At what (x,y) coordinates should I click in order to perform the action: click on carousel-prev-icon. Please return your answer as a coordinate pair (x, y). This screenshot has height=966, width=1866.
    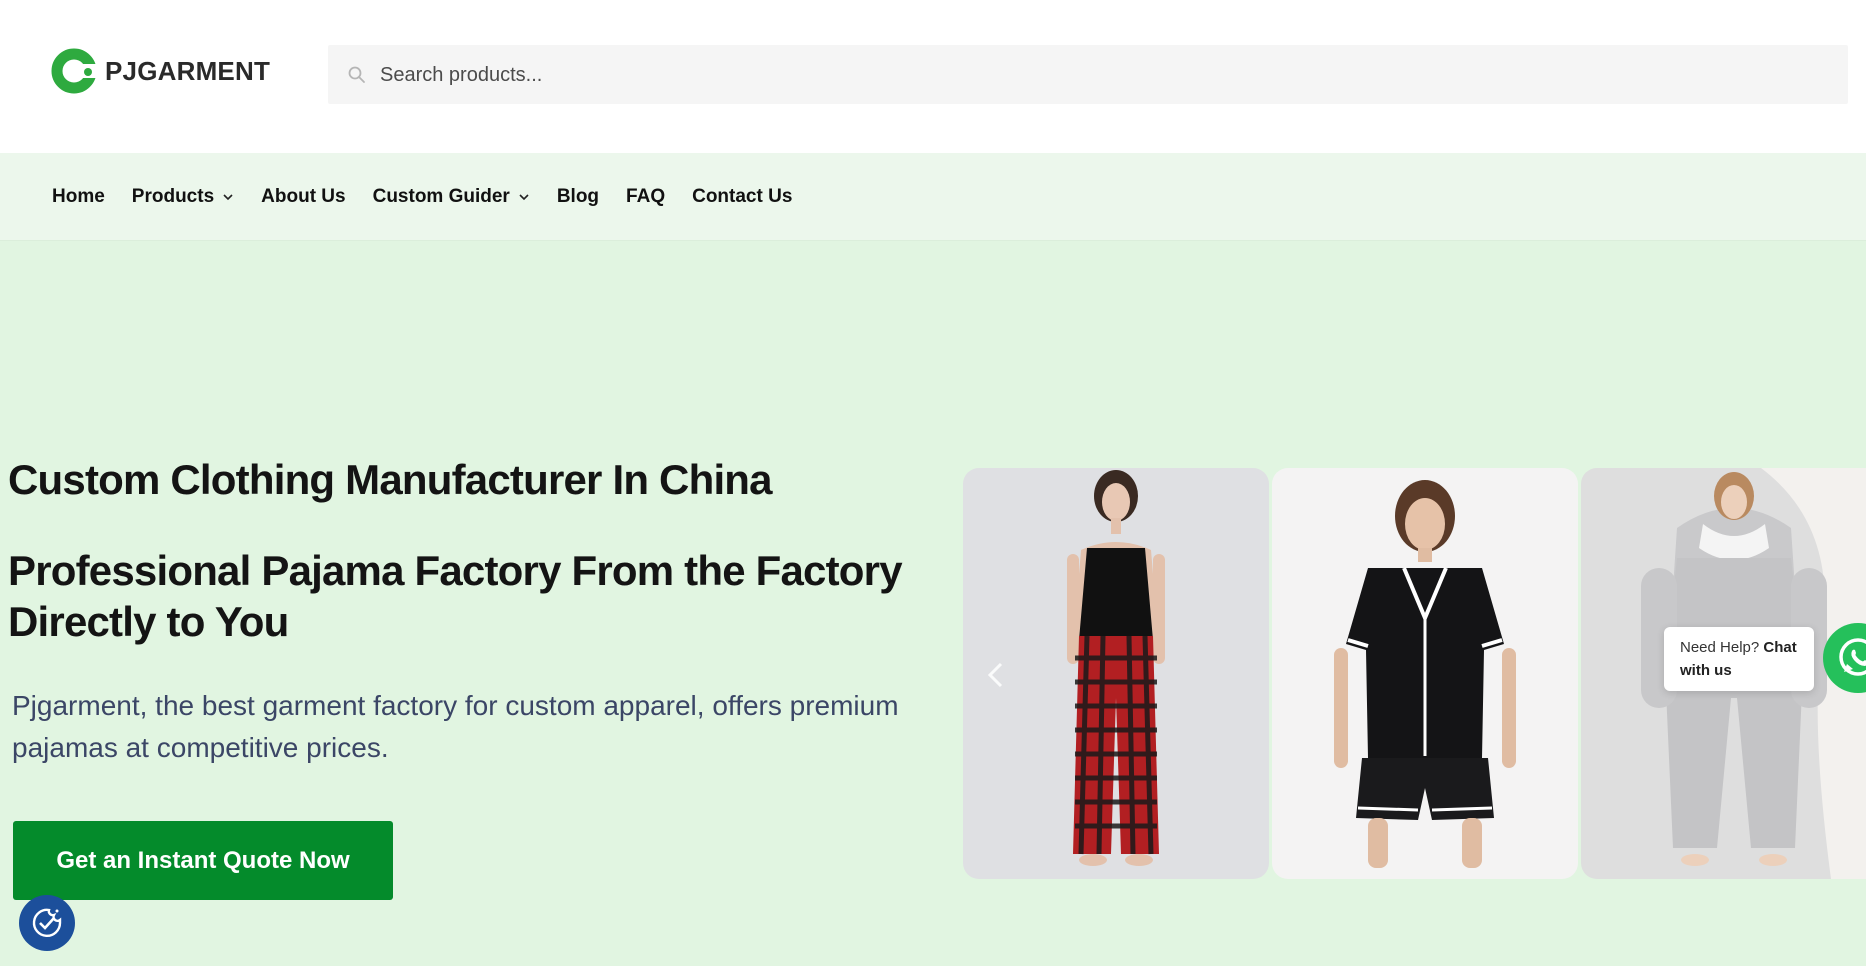
    Looking at the image, I should click on (995, 675).